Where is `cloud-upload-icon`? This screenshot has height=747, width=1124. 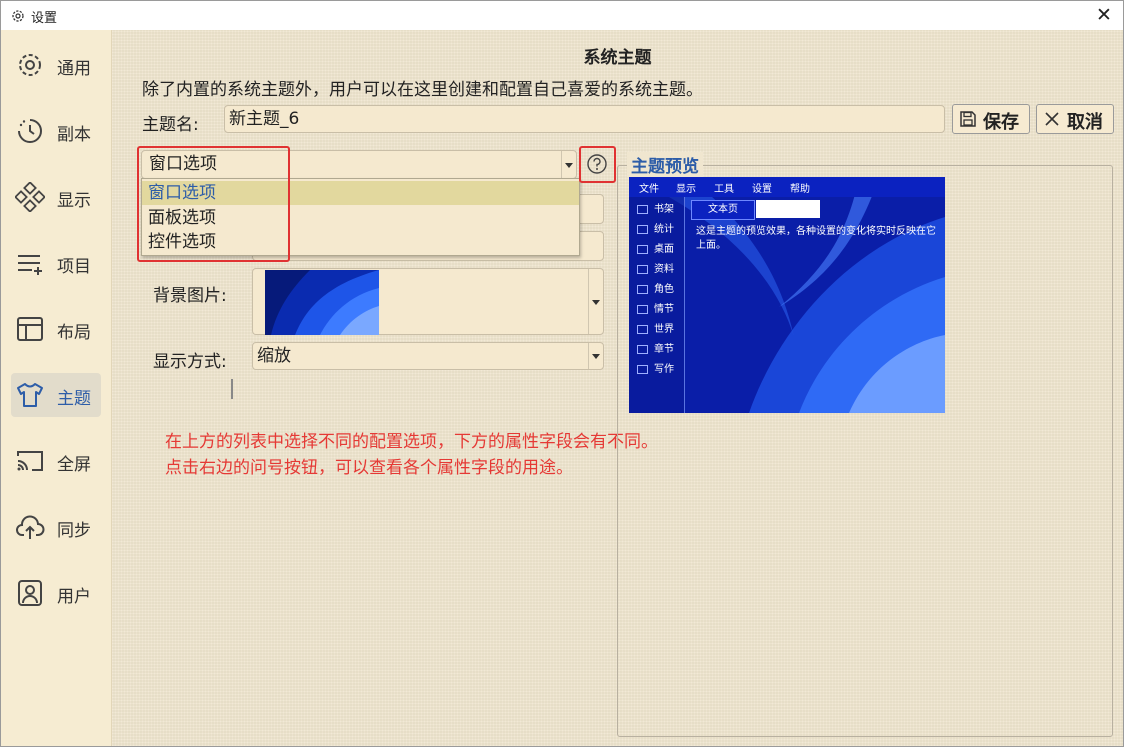 cloud-upload-icon is located at coordinates (30, 527).